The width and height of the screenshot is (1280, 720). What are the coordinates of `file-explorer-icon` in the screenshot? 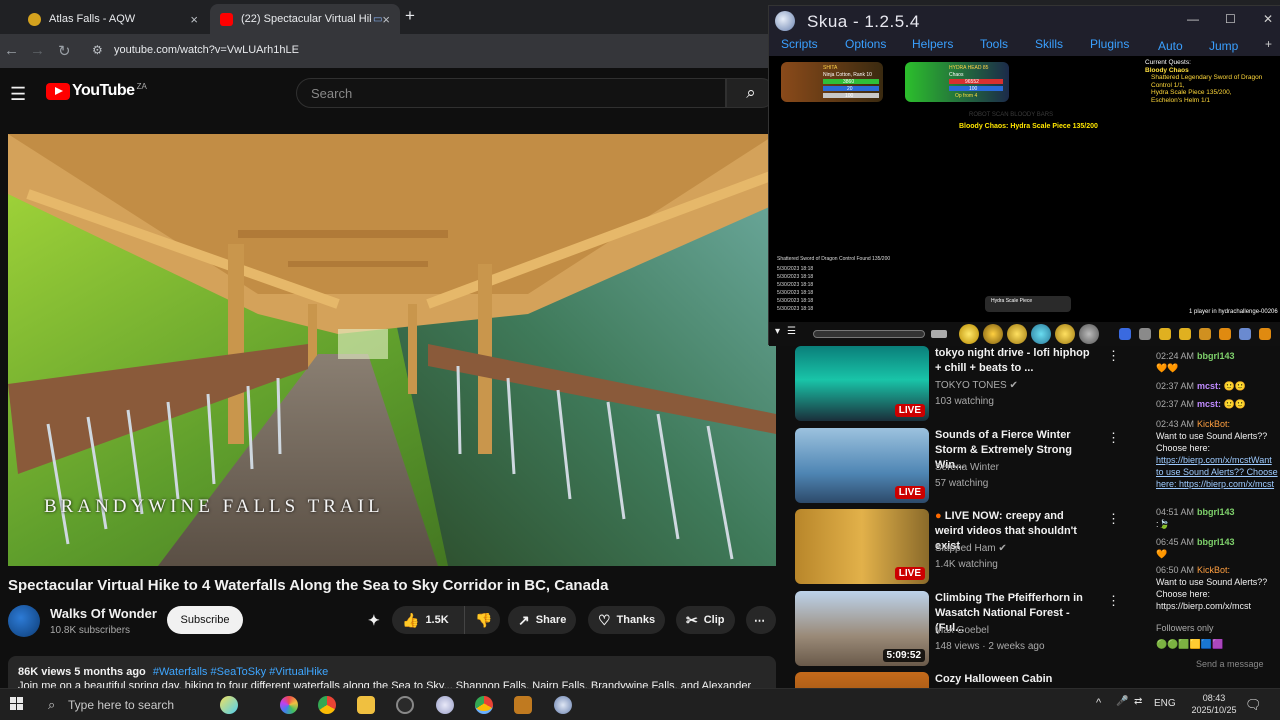 It's located at (366, 705).